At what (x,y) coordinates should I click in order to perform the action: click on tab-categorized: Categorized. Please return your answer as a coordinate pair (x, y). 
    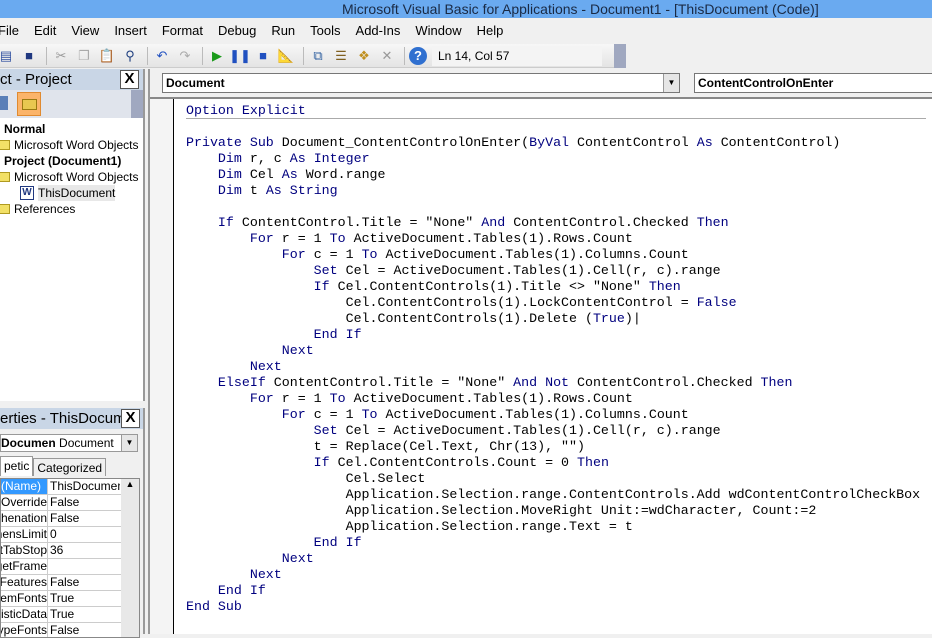
    Looking at the image, I should click on (70, 467).